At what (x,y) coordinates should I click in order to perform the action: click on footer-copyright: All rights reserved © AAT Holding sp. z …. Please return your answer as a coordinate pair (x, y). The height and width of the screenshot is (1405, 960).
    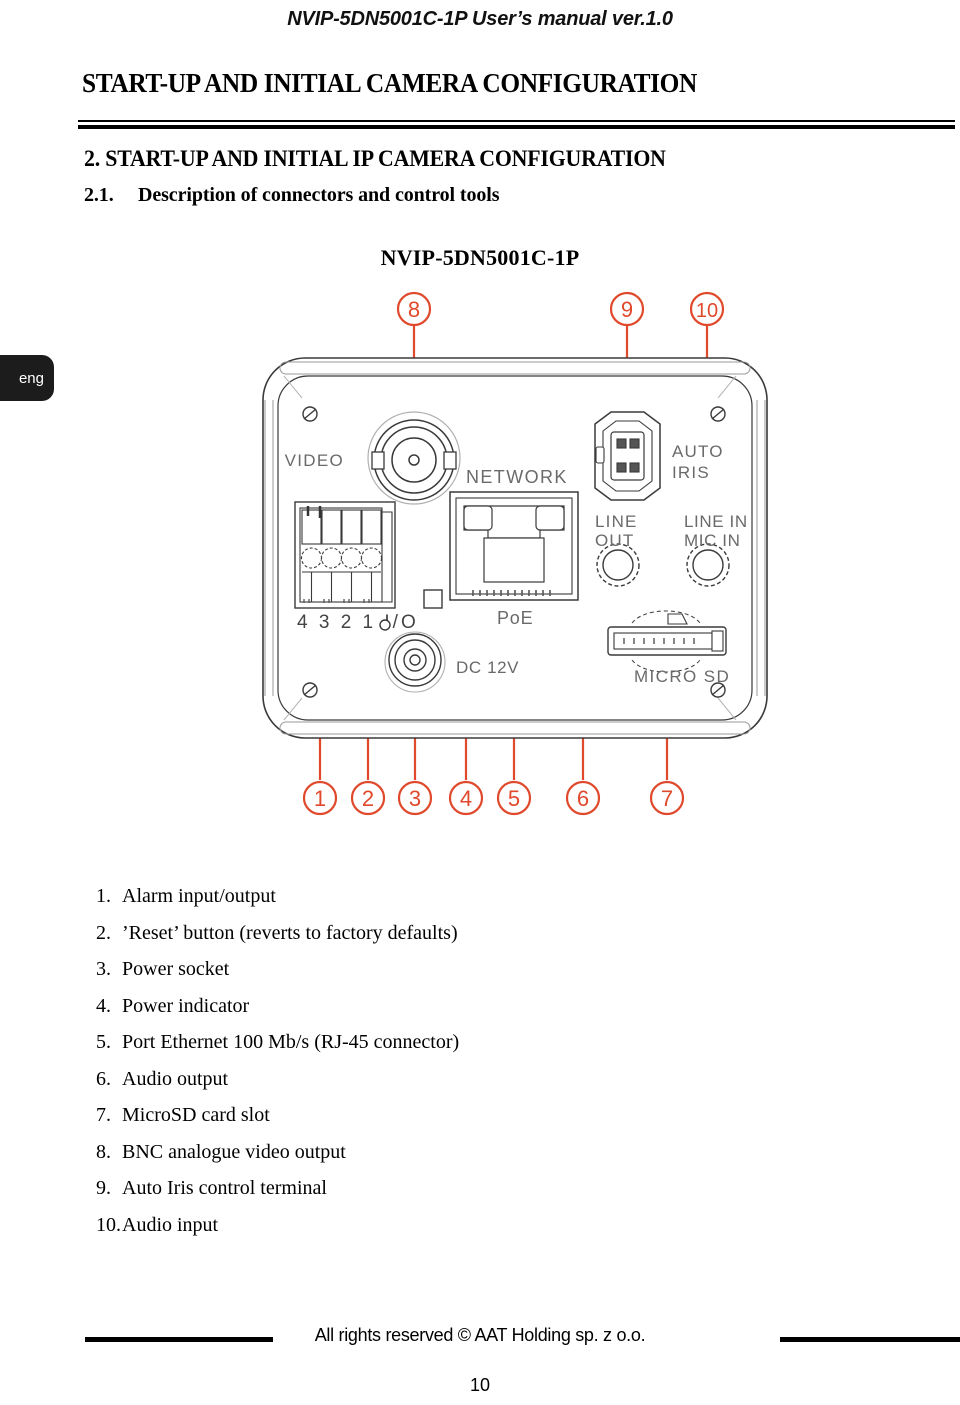
    Looking at the image, I should click on (480, 1335).